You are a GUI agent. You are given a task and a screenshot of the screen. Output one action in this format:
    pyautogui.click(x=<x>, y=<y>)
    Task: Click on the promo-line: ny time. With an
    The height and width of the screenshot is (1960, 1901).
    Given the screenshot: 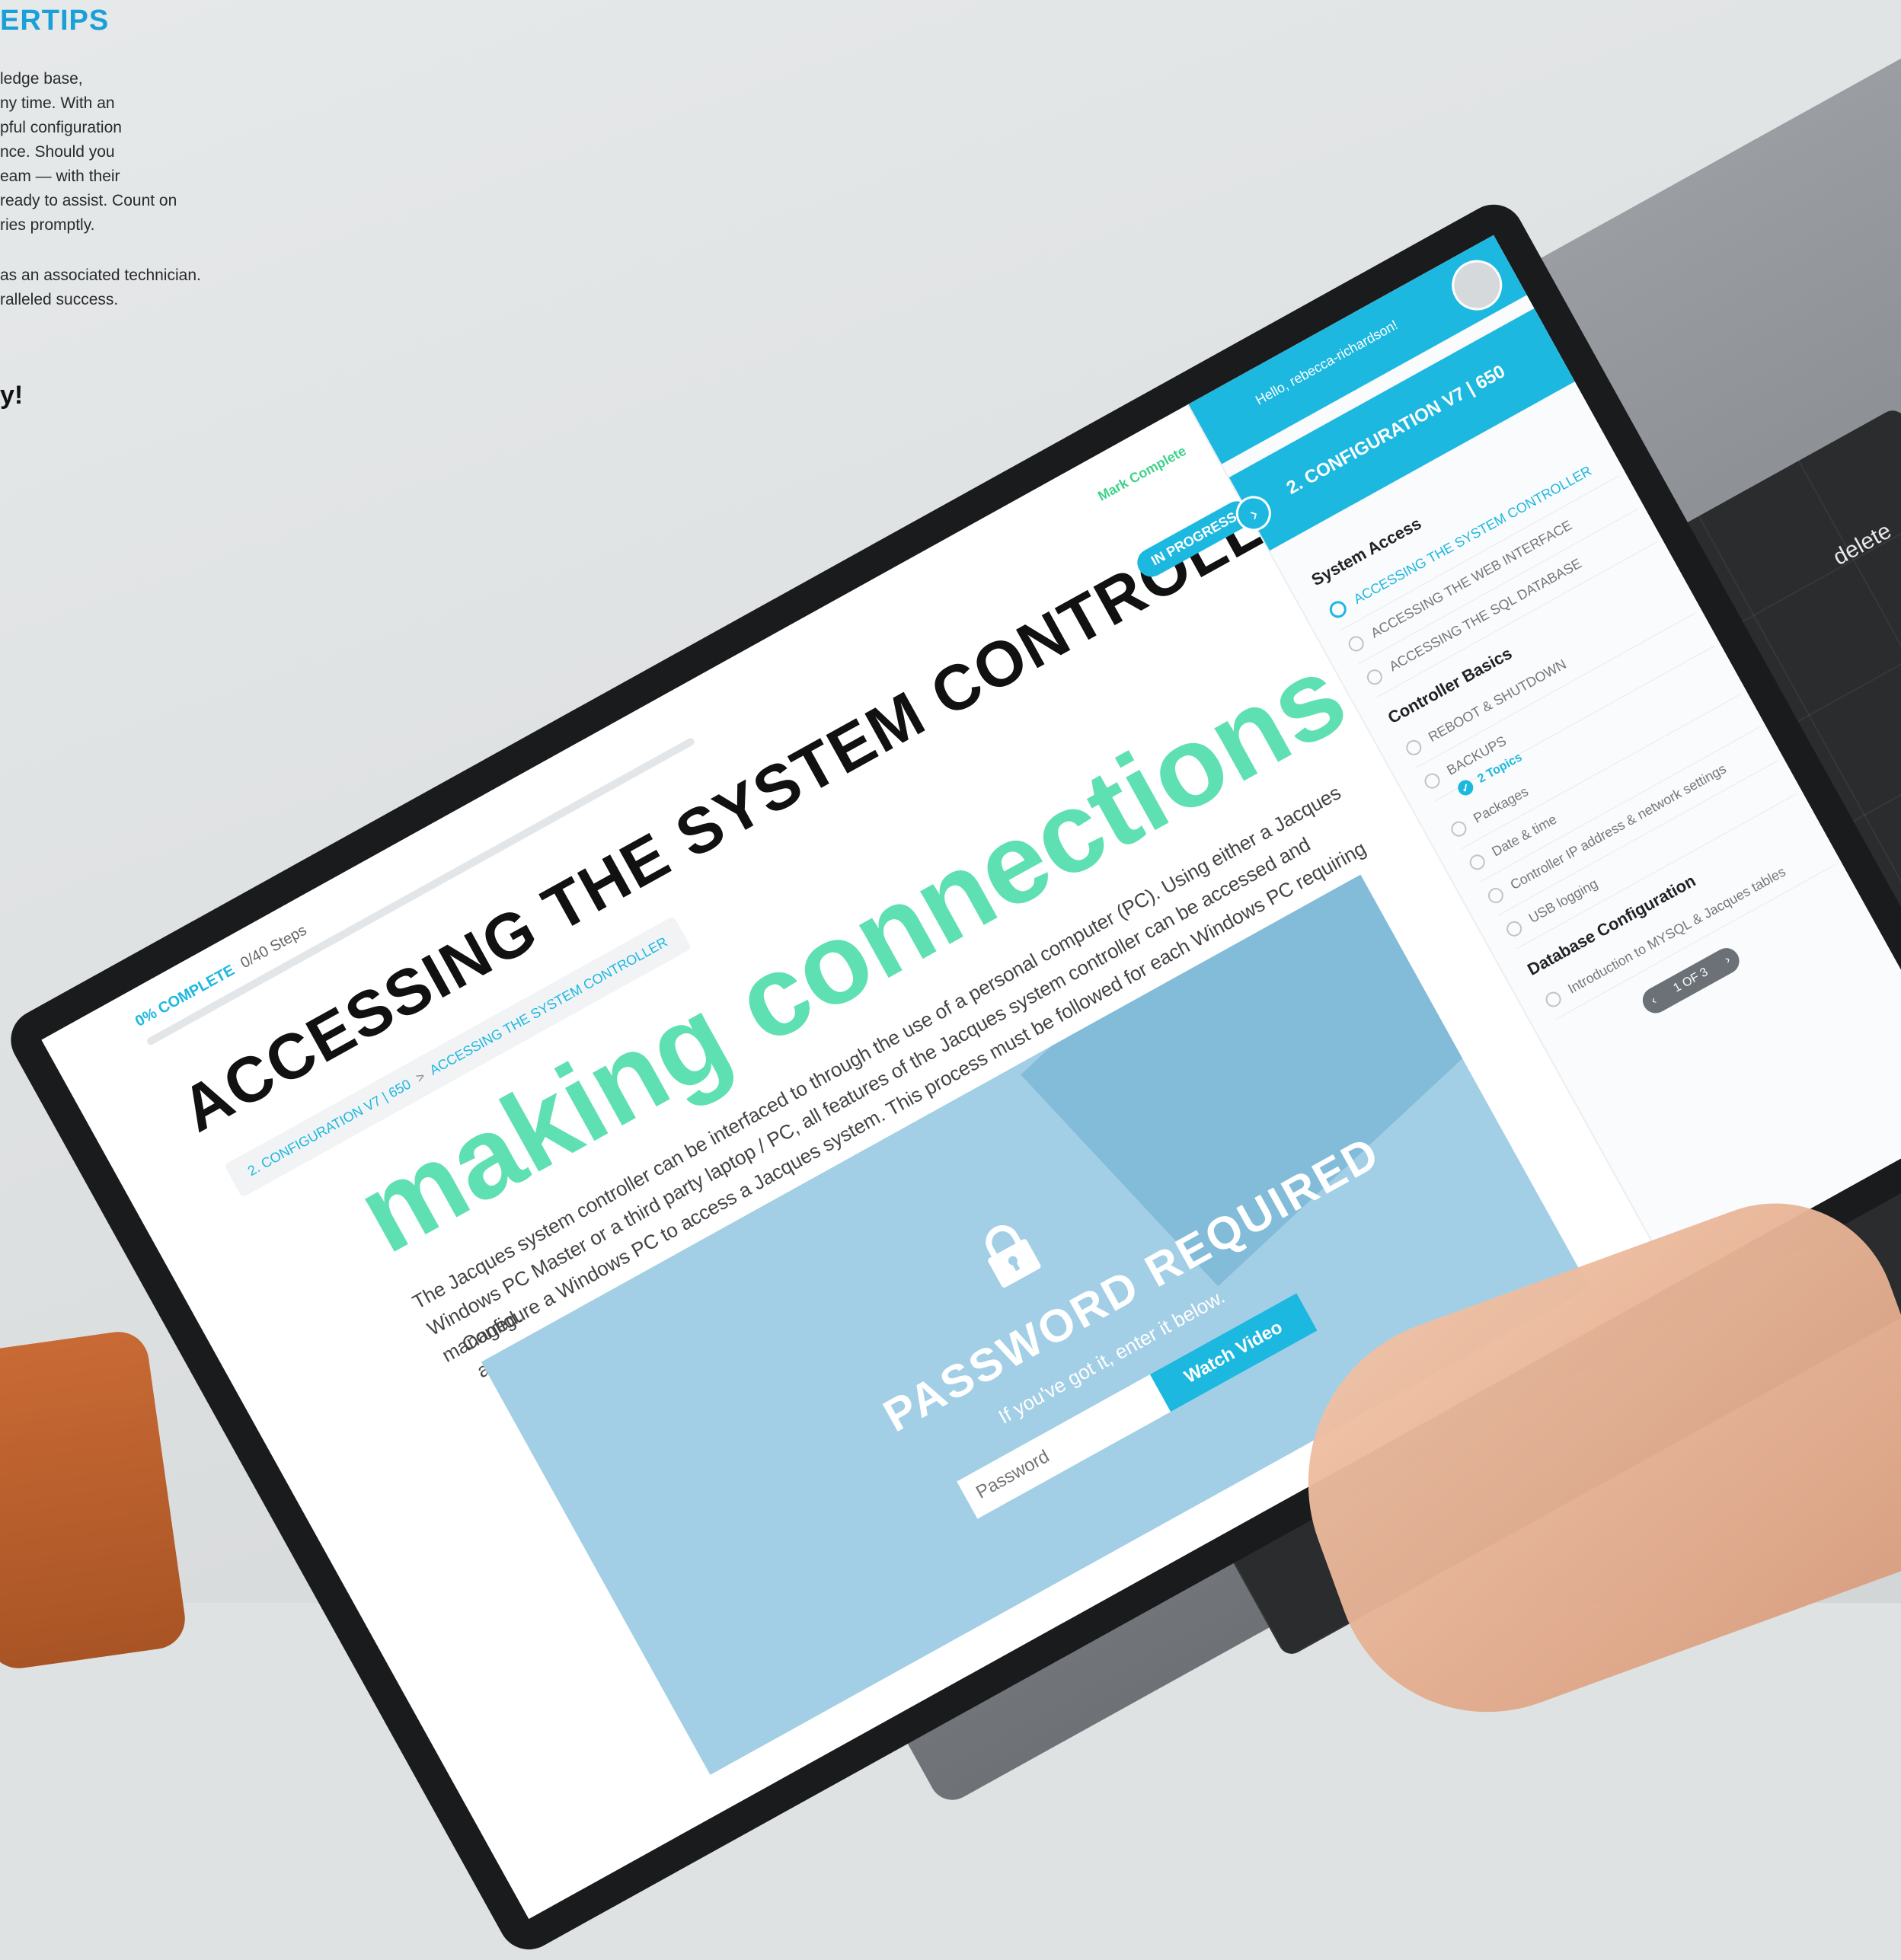 What is the action you would take?
    pyautogui.click(x=57, y=103)
    